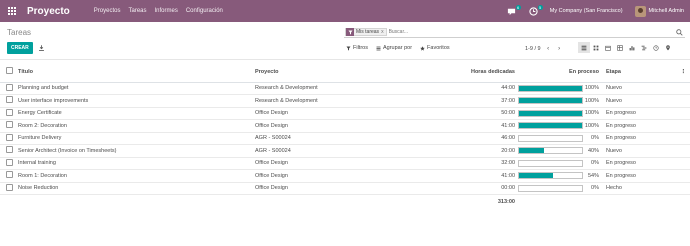  Describe the element at coordinates (394, 48) in the screenshot. I see `group-by-button: Agrupar por` at that location.